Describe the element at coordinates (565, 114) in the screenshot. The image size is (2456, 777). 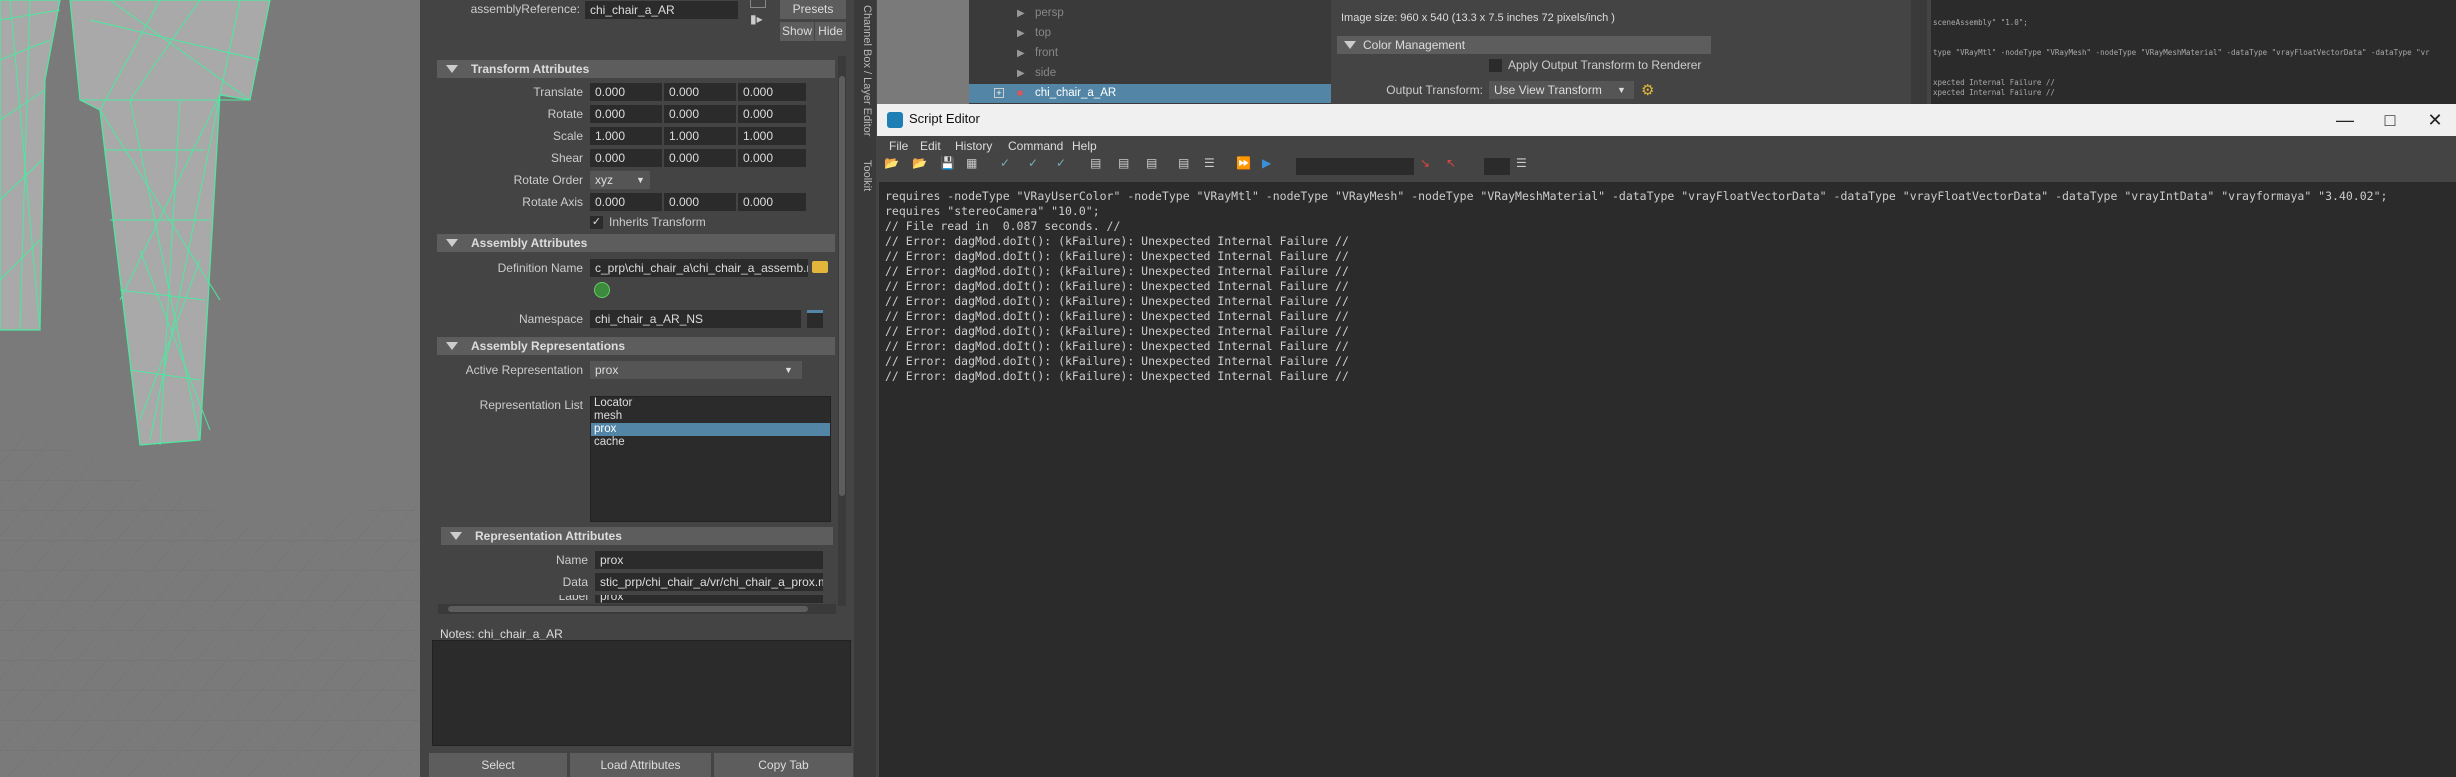
I see `rotate-label: Rotate` at that location.